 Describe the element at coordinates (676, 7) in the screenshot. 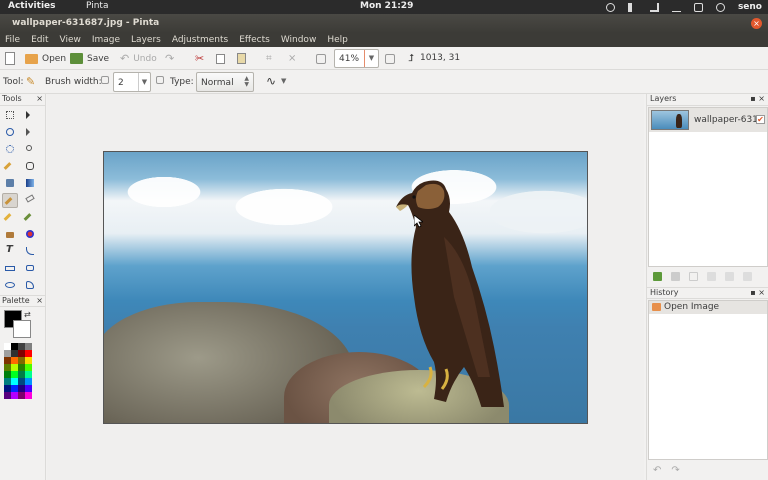

I see `signal-icon` at that location.